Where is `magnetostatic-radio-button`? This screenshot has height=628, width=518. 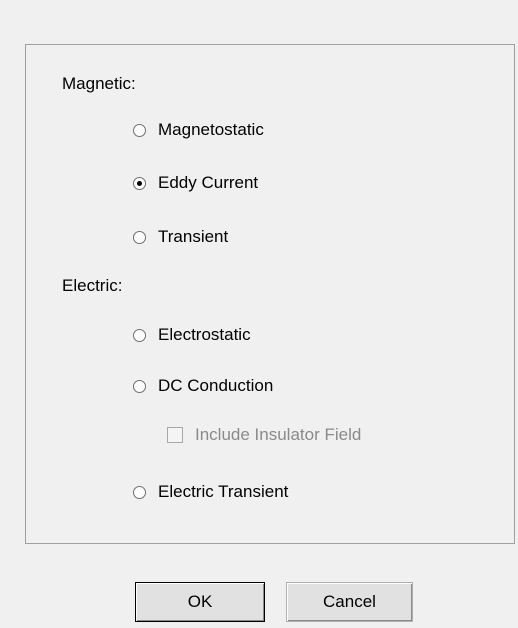
magnetostatic-radio-button is located at coordinates (139, 130).